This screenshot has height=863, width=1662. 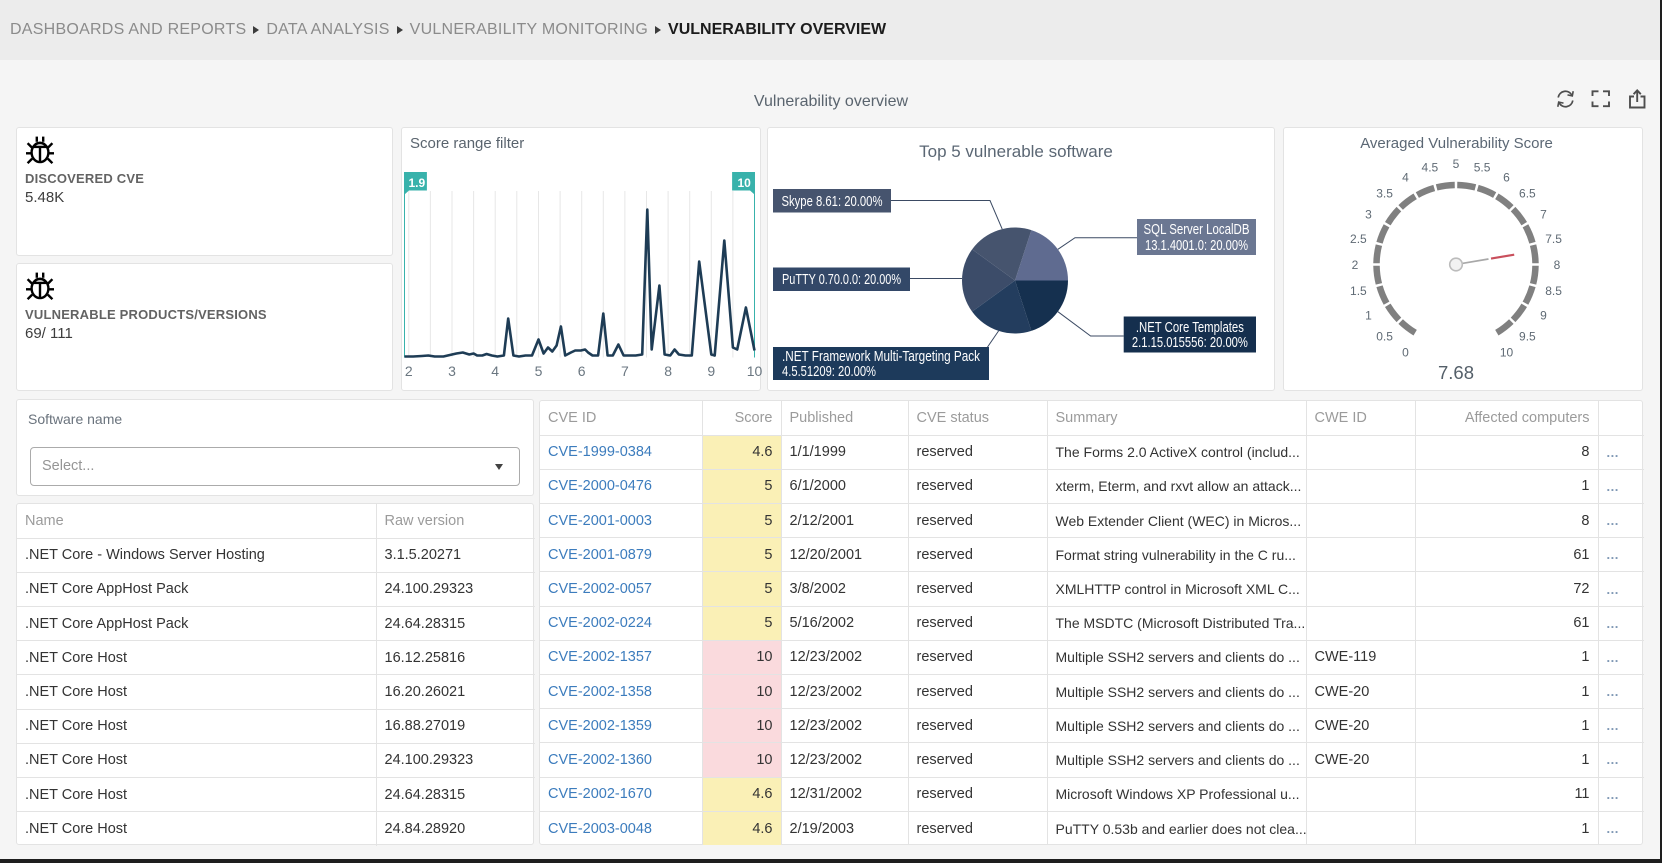 What do you see at coordinates (1553, 239) in the screenshot?
I see `svg-text: 7.5` at bounding box center [1553, 239].